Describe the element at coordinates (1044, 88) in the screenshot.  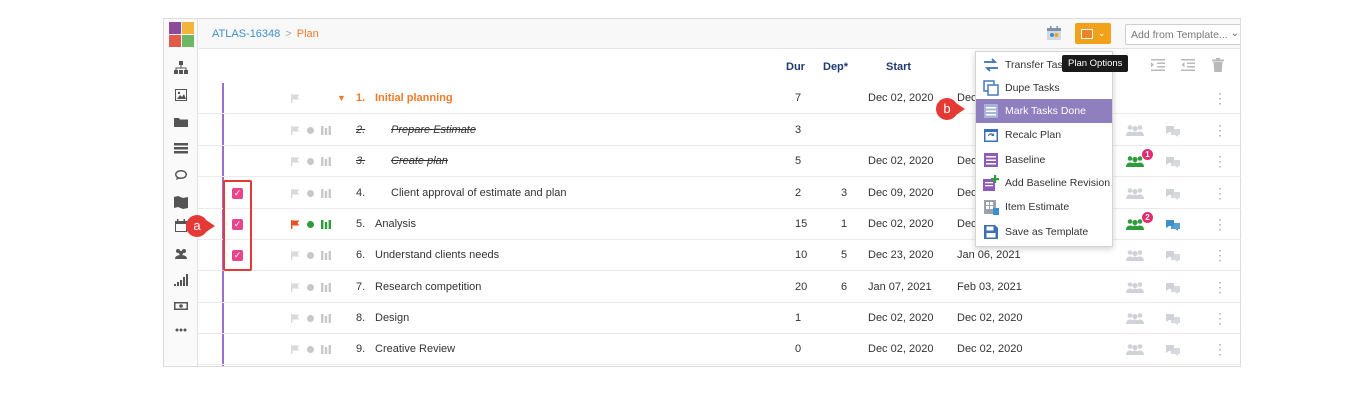
I see `menu-item-dupe-tasks: Dupe Tasks` at that location.